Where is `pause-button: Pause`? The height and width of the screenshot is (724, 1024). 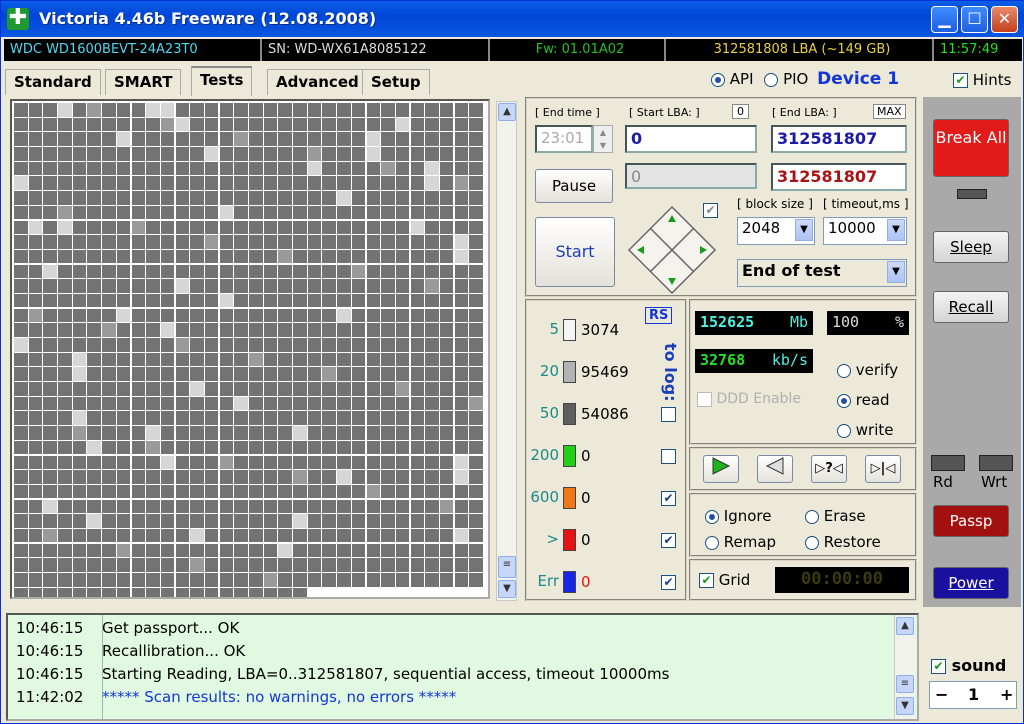
pause-button: Pause is located at coordinates (574, 186).